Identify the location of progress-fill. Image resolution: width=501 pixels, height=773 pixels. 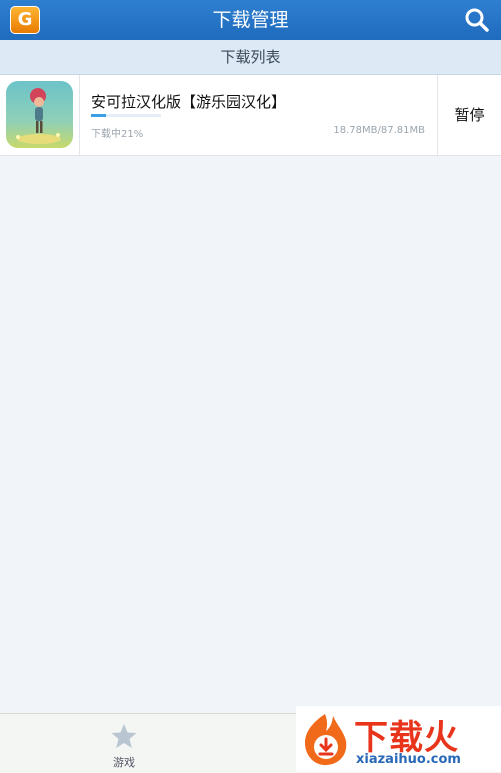
(98, 115).